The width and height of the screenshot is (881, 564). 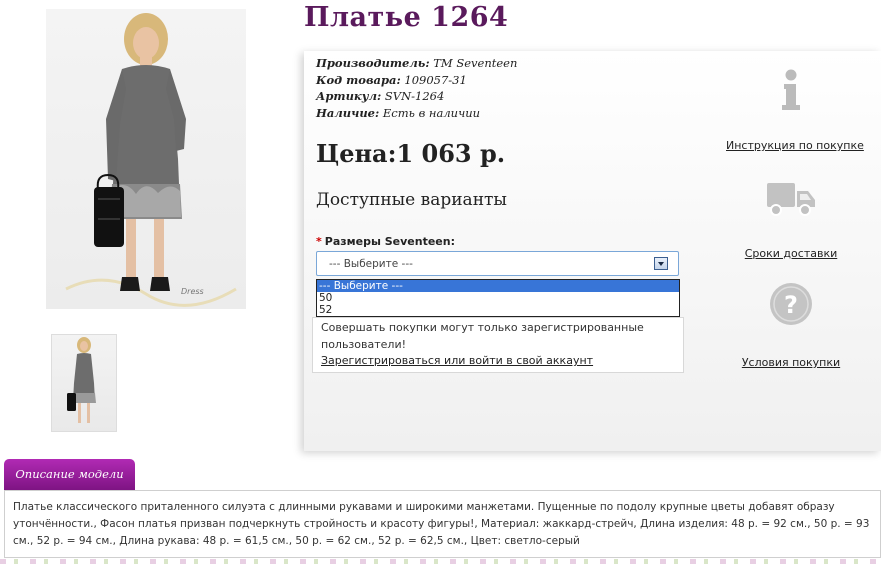 I want to click on size-select-value: --- Выберите ---, so click(x=371, y=264).